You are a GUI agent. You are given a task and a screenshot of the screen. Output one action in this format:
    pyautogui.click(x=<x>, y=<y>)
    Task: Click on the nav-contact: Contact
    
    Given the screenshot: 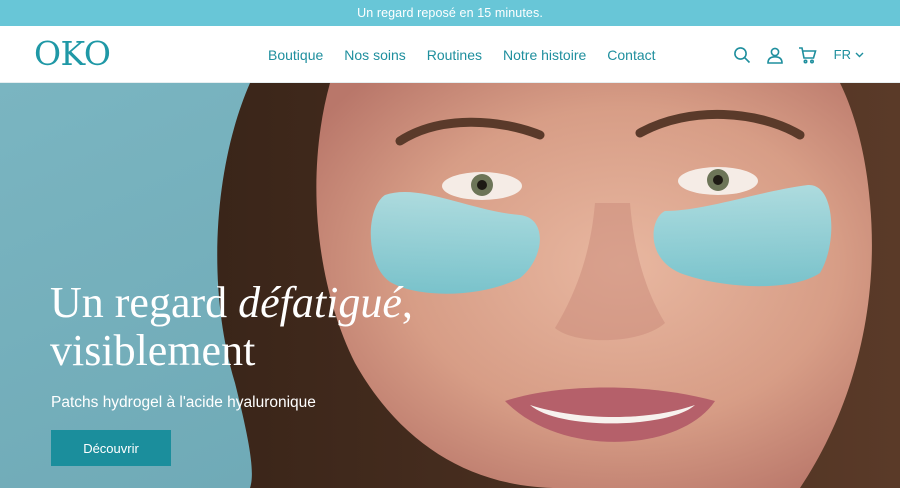 What is the action you would take?
    pyautogui.click(x=631, y=55)
    